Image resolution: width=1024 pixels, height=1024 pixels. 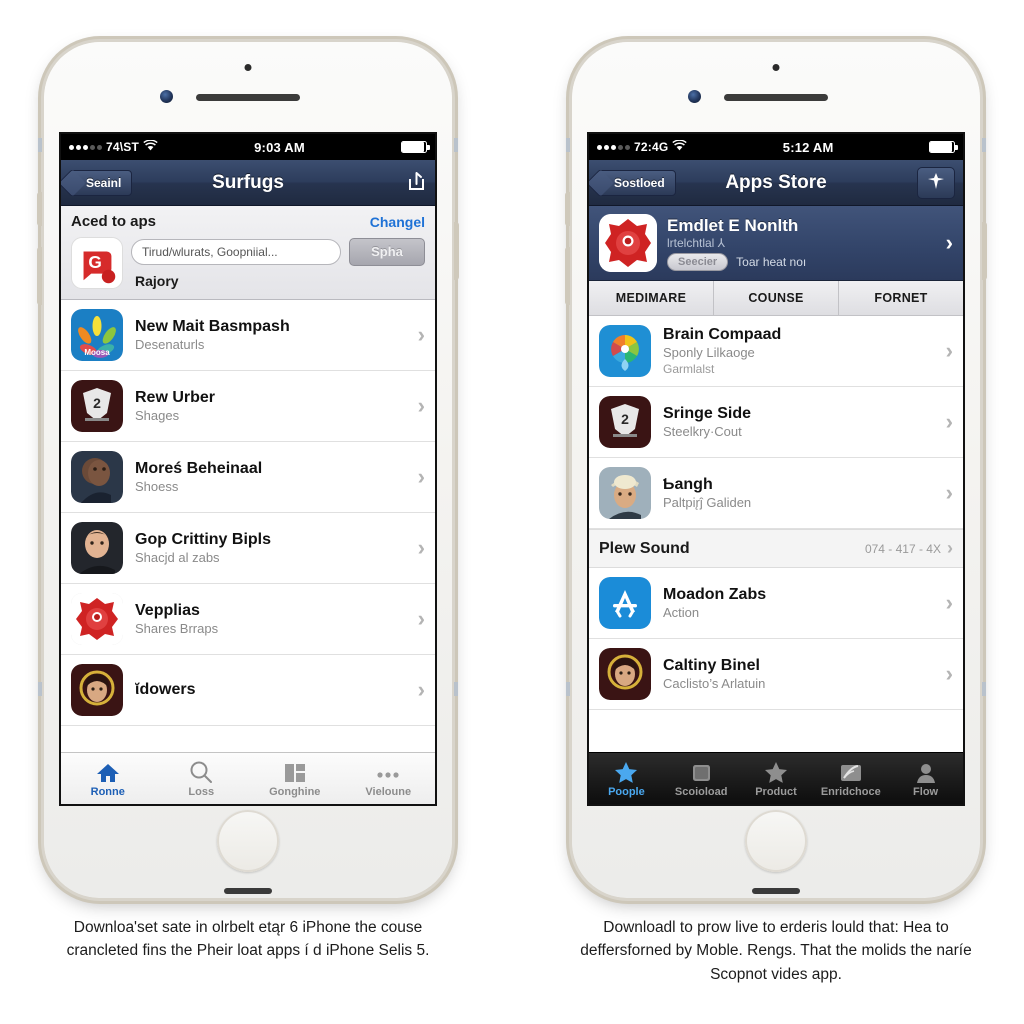 I want to click on segment-tab-0: MEDIMARE, so click(x=651, y=298).